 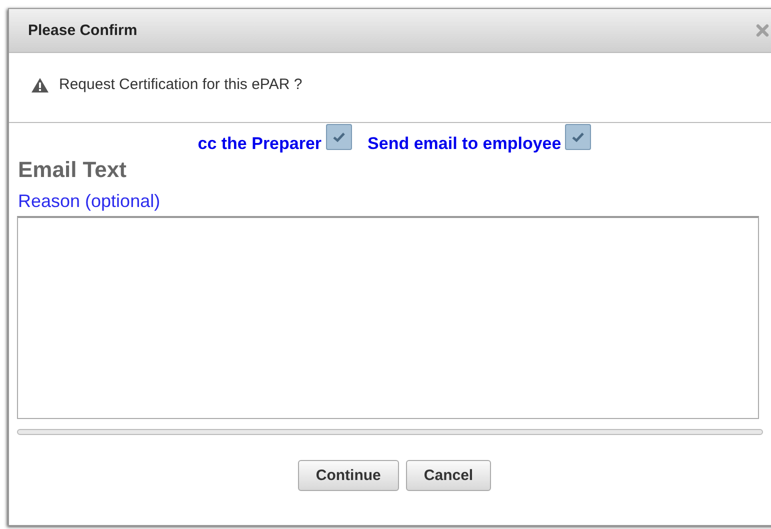 I want to click on dialog-title: Please Confirm, so click(x=83, y=30).